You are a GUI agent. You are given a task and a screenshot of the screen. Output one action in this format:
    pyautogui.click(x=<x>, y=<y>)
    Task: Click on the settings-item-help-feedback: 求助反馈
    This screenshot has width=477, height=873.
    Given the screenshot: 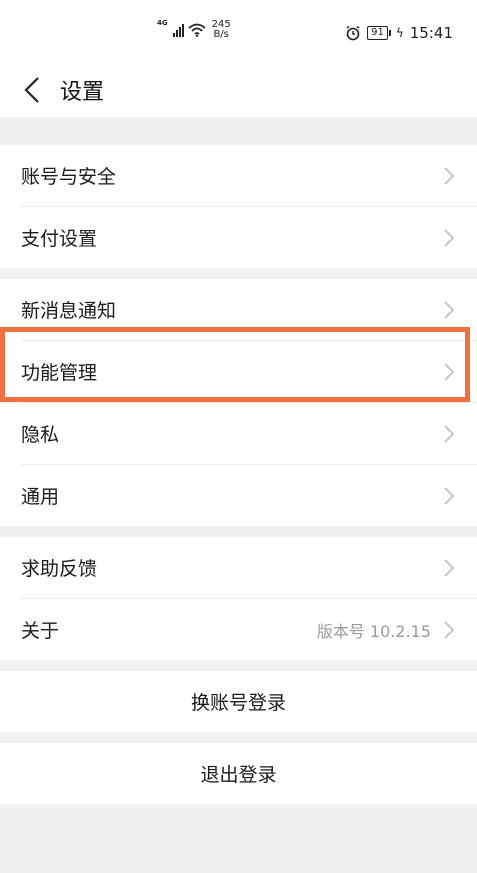 What is the action you would take?
    pyautogui.click(x=238, y=567)
    